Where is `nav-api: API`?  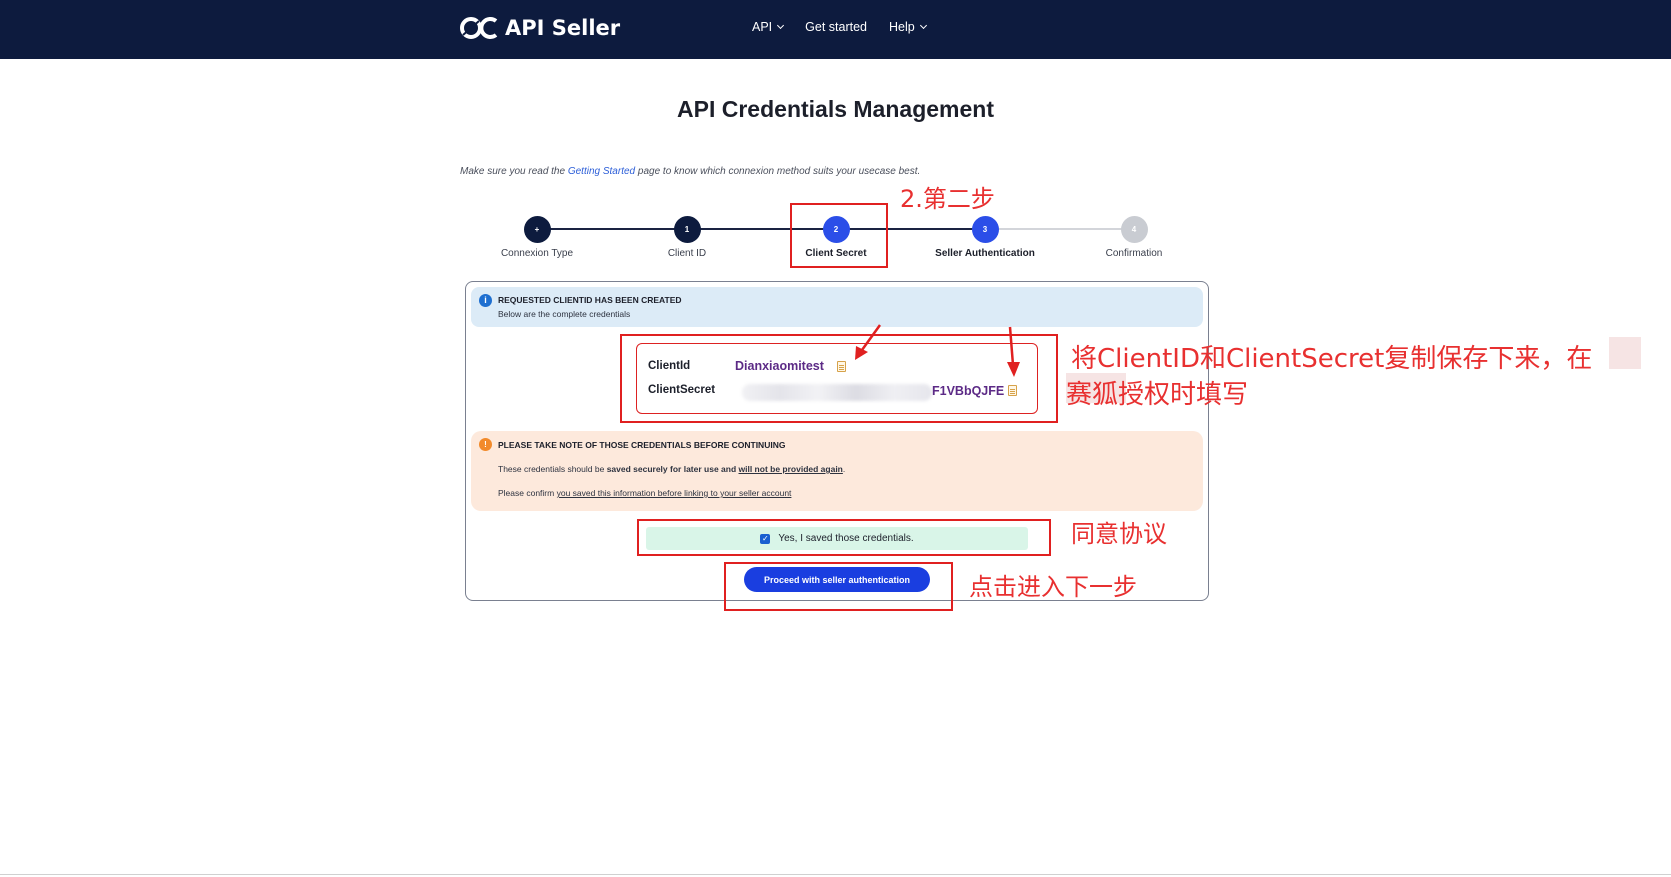 nav-api: API is located at coordinates (768, 27).